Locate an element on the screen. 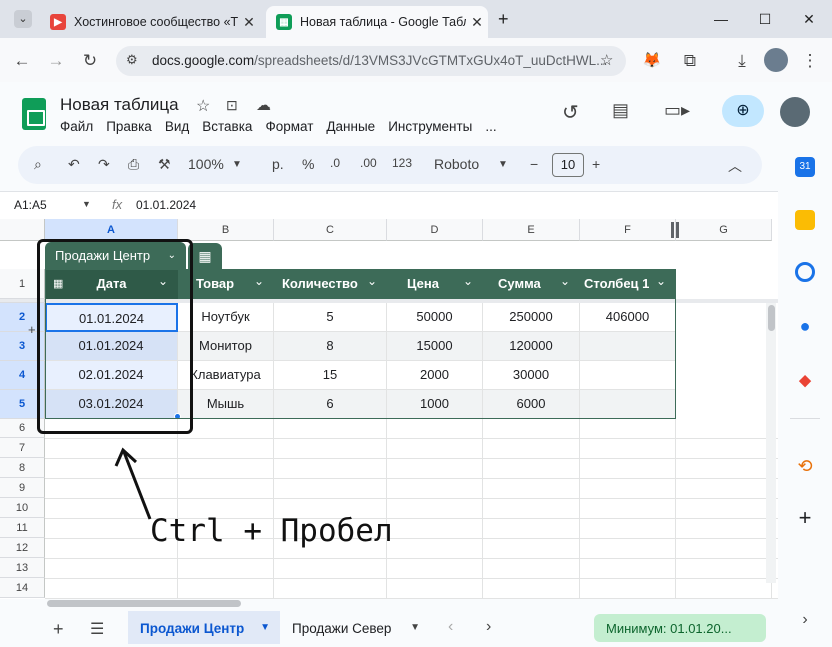 Image resolution: width=832 pixels, height=647 pixels. maps-icon: ⬥ is located at coordinates (805, 380).